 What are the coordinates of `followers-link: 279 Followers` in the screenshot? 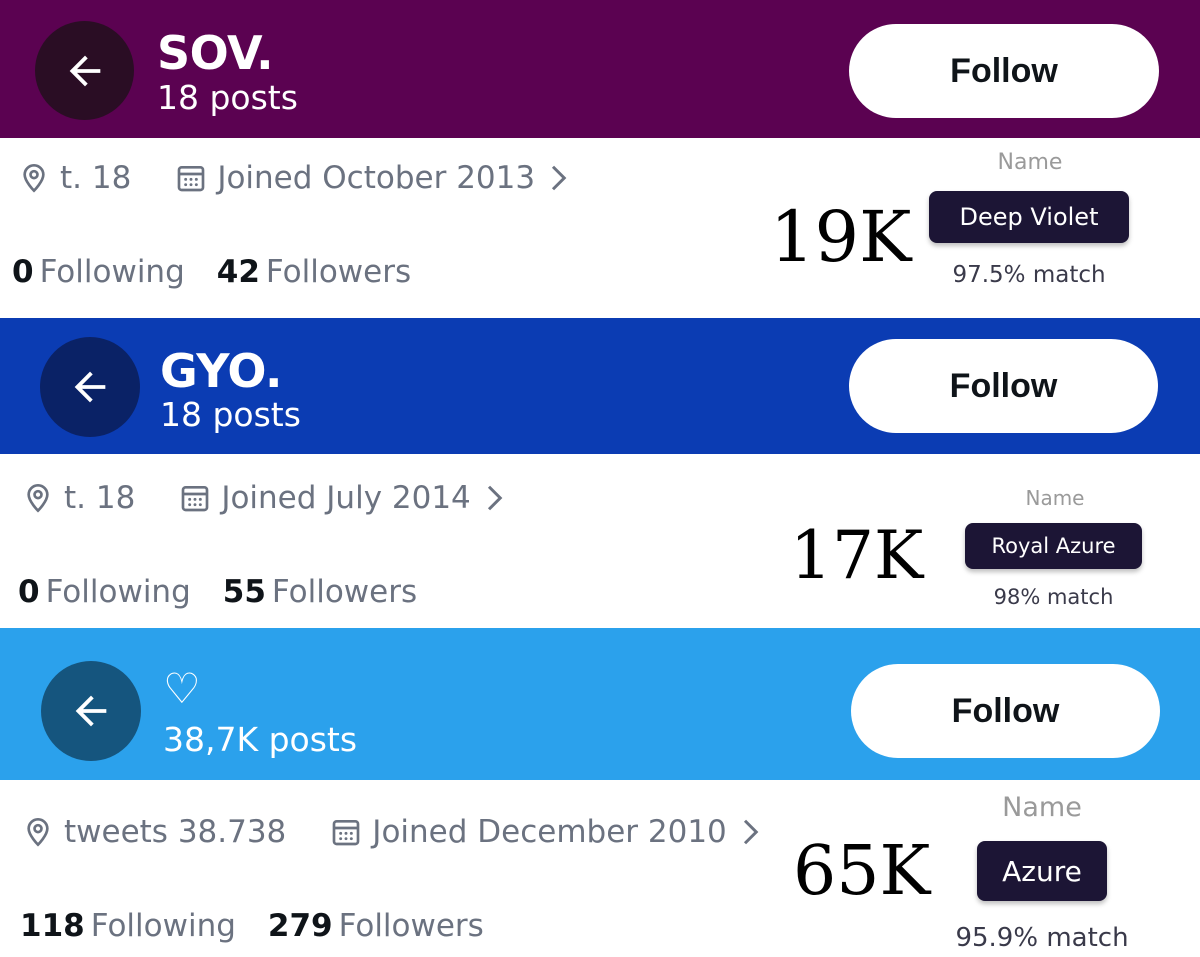 It's located at (376, 926).